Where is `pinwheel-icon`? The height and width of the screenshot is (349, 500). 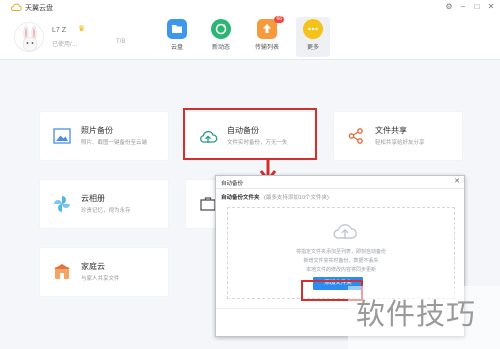
pinwheel-icon is located at coordinates (62, 204).